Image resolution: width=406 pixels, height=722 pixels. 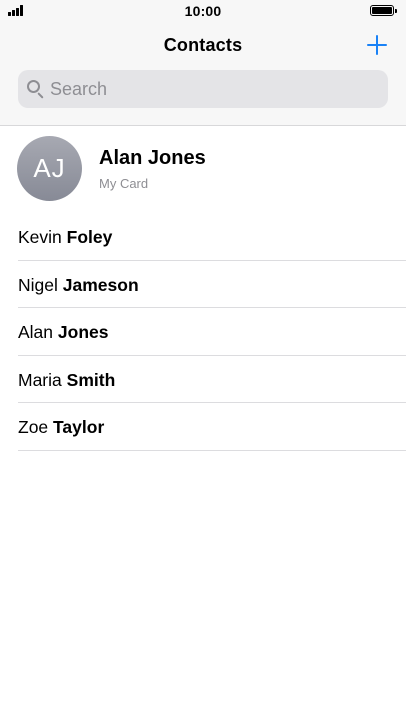 I want to click on my-card-name: Alan Jones, so click(x=152, y=158).